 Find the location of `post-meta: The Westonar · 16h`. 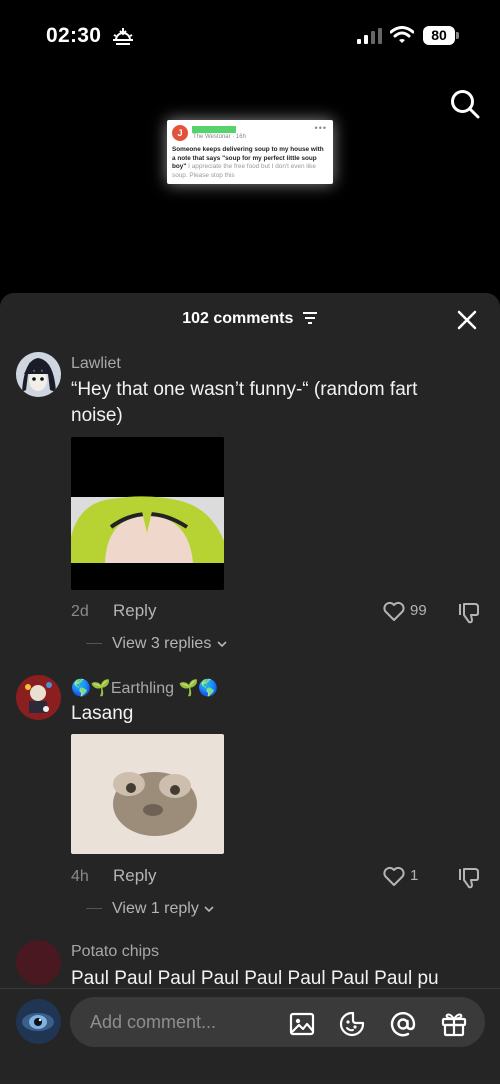

post-meta: The Westonar · 16h is located at coordinates (219, 137).